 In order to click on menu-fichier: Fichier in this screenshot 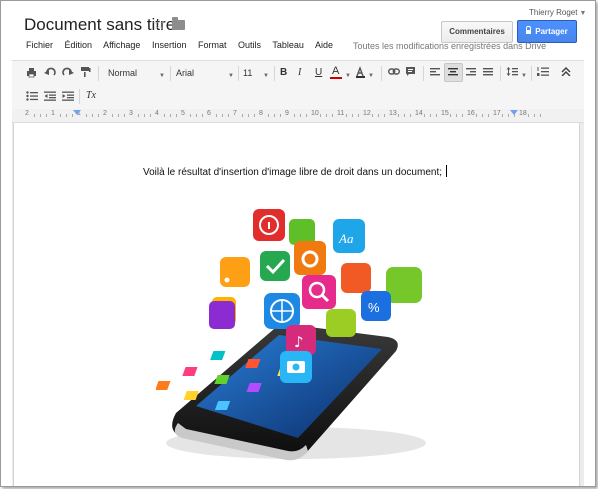, I will do `click(39, 45)`.